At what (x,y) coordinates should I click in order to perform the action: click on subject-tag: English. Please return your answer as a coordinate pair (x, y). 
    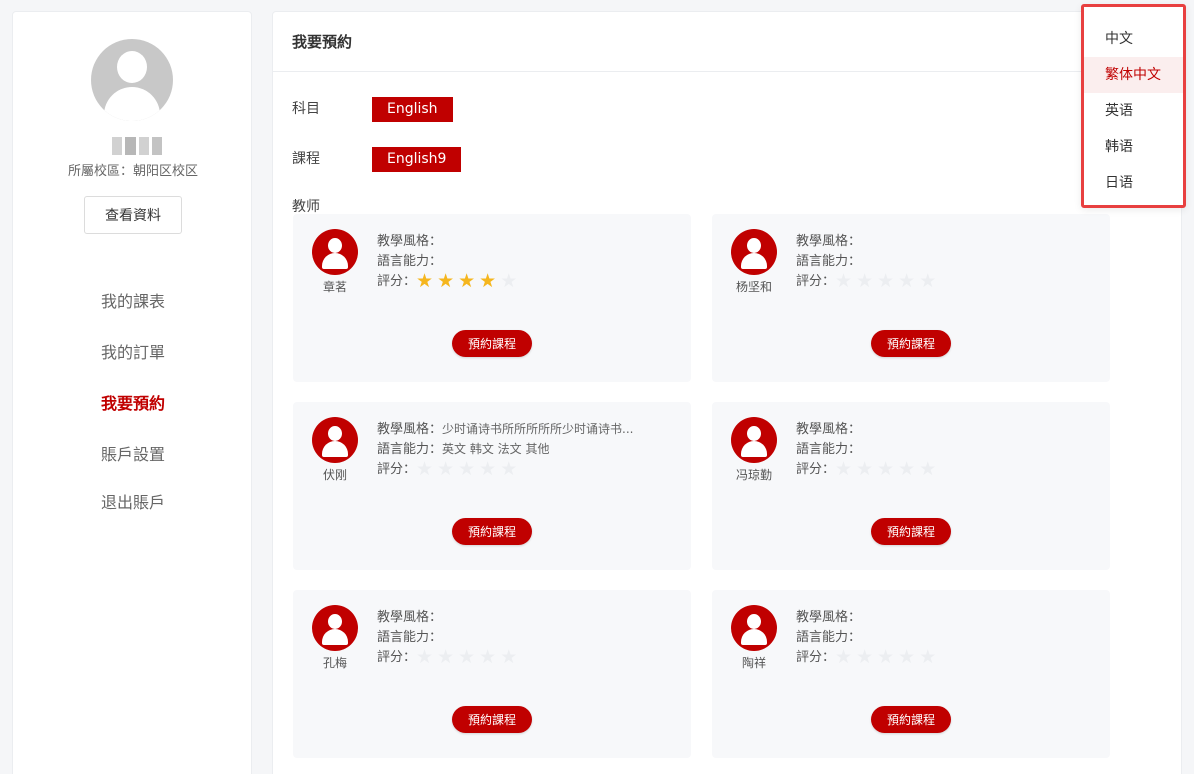
    Looking at the image, I should click on (412, 109).